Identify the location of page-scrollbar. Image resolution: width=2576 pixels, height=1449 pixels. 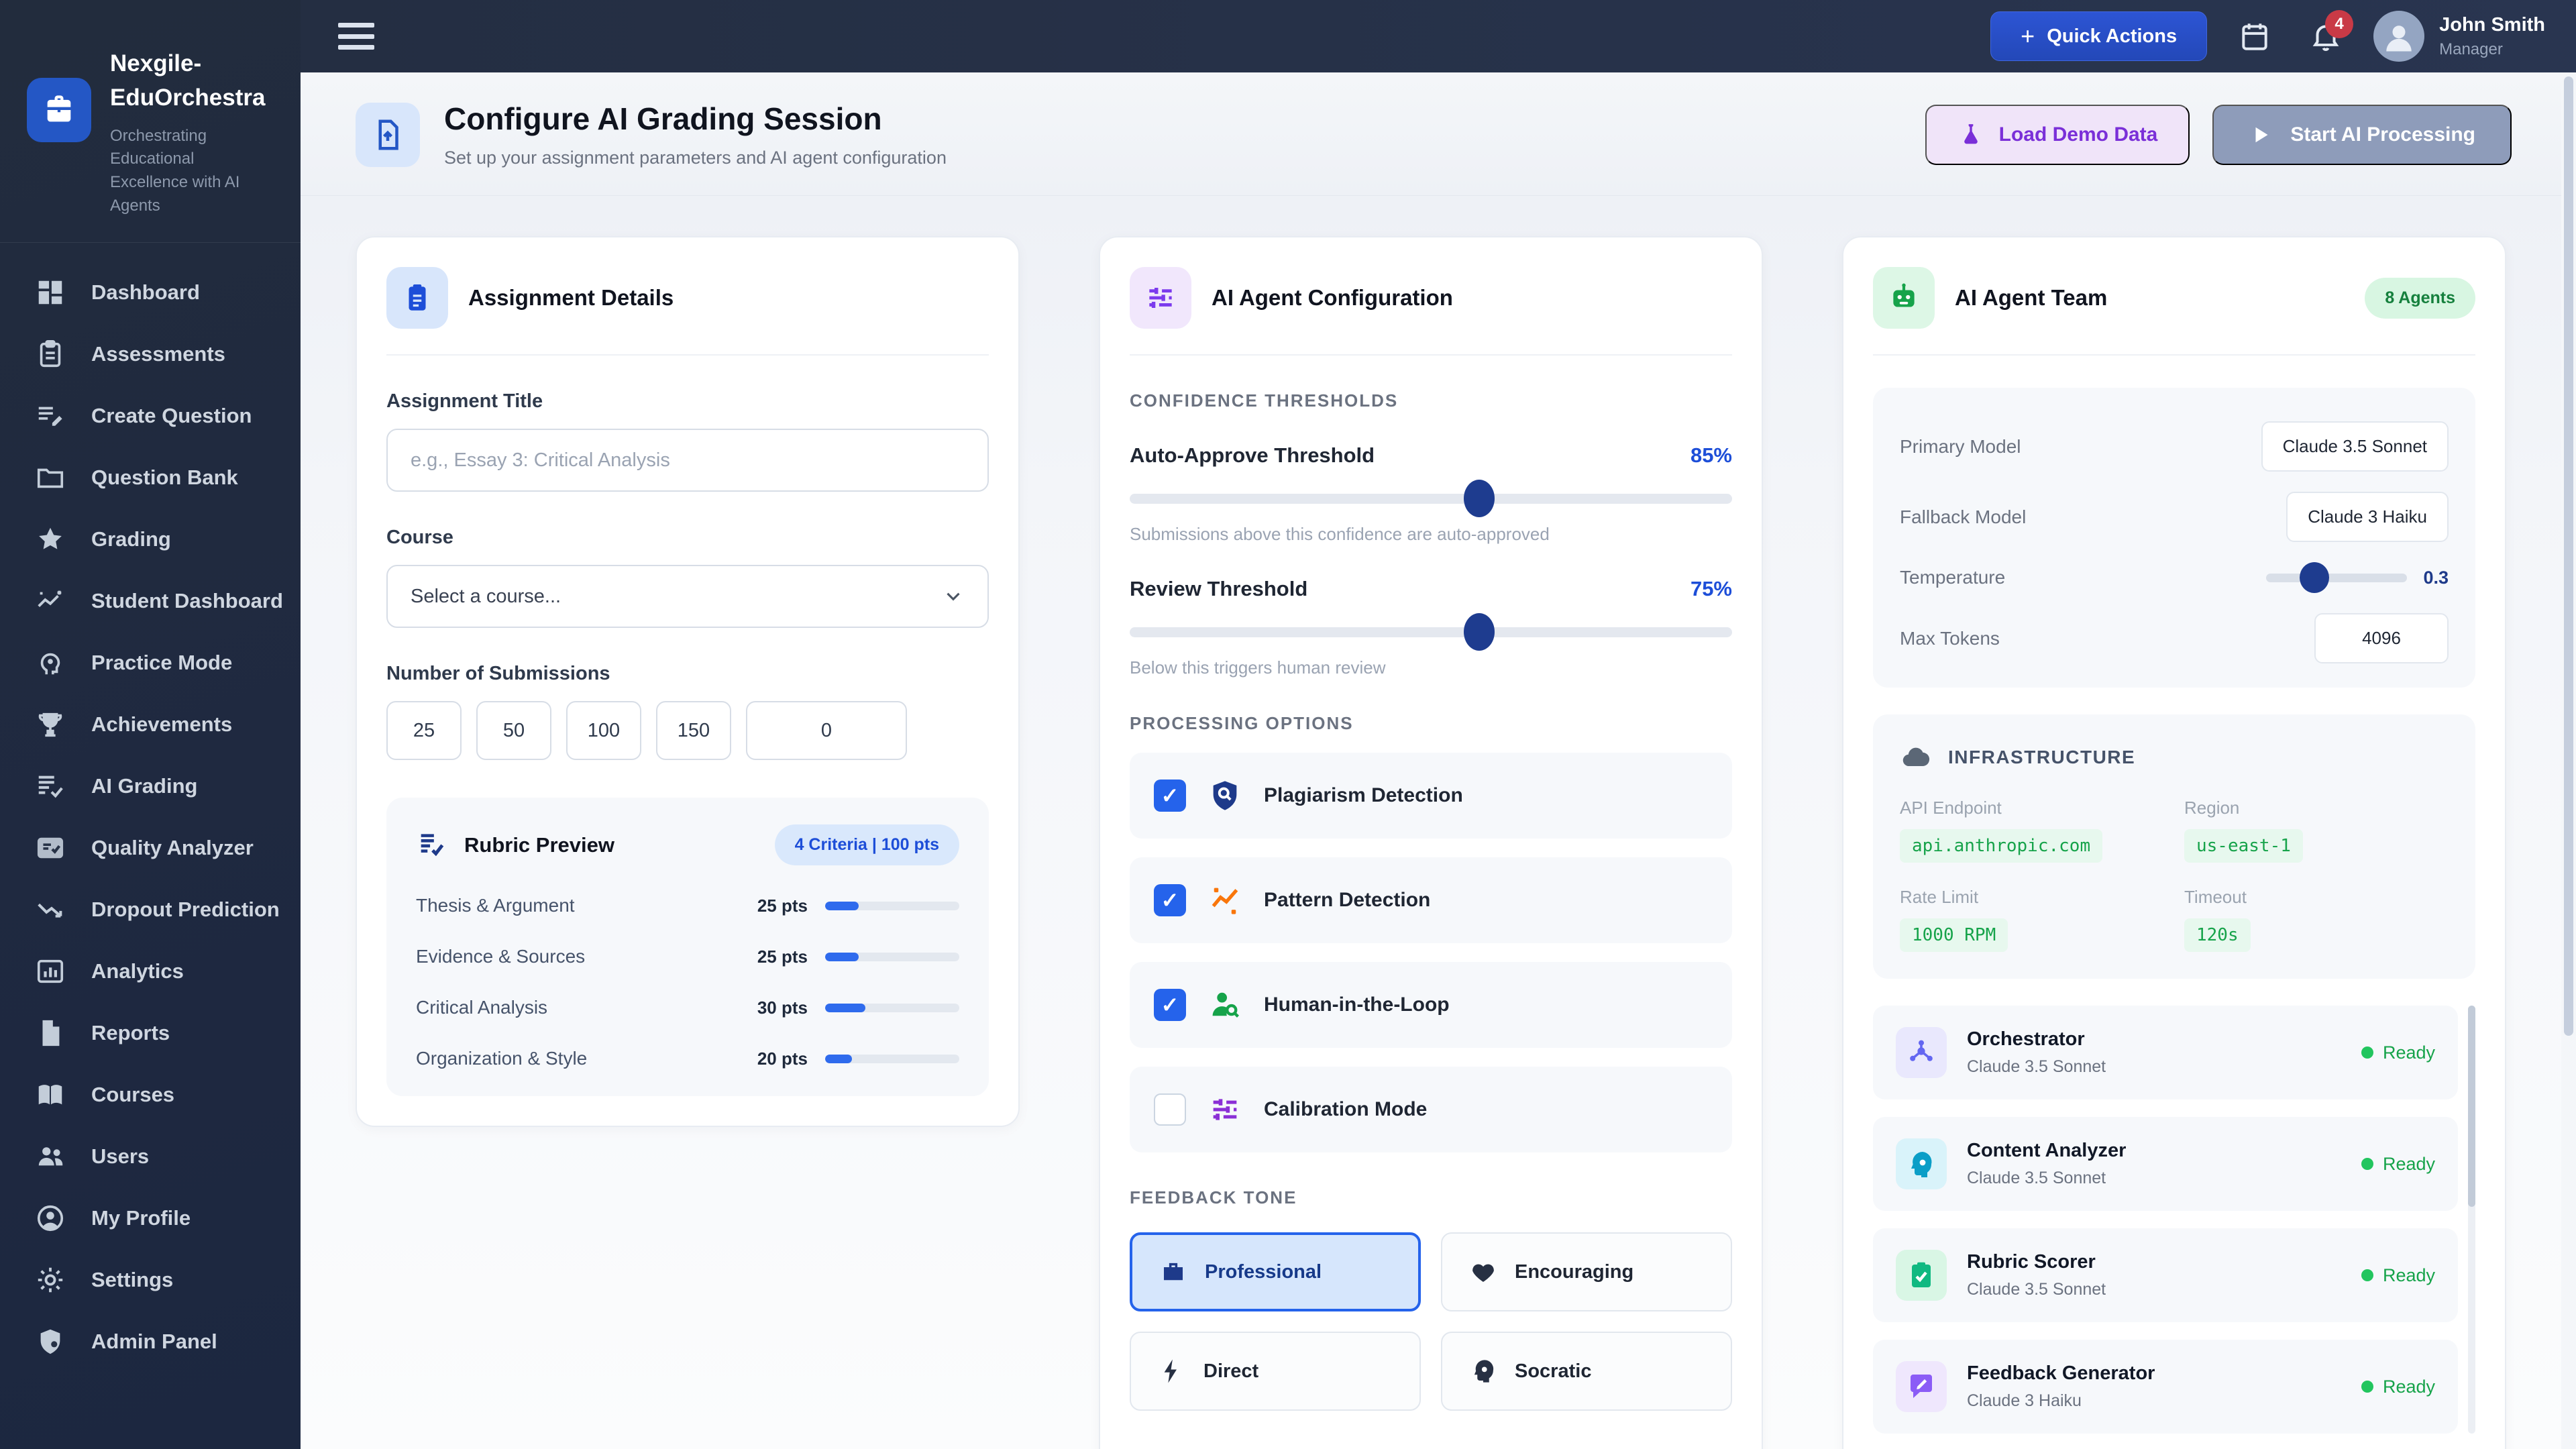
(2568, 760).